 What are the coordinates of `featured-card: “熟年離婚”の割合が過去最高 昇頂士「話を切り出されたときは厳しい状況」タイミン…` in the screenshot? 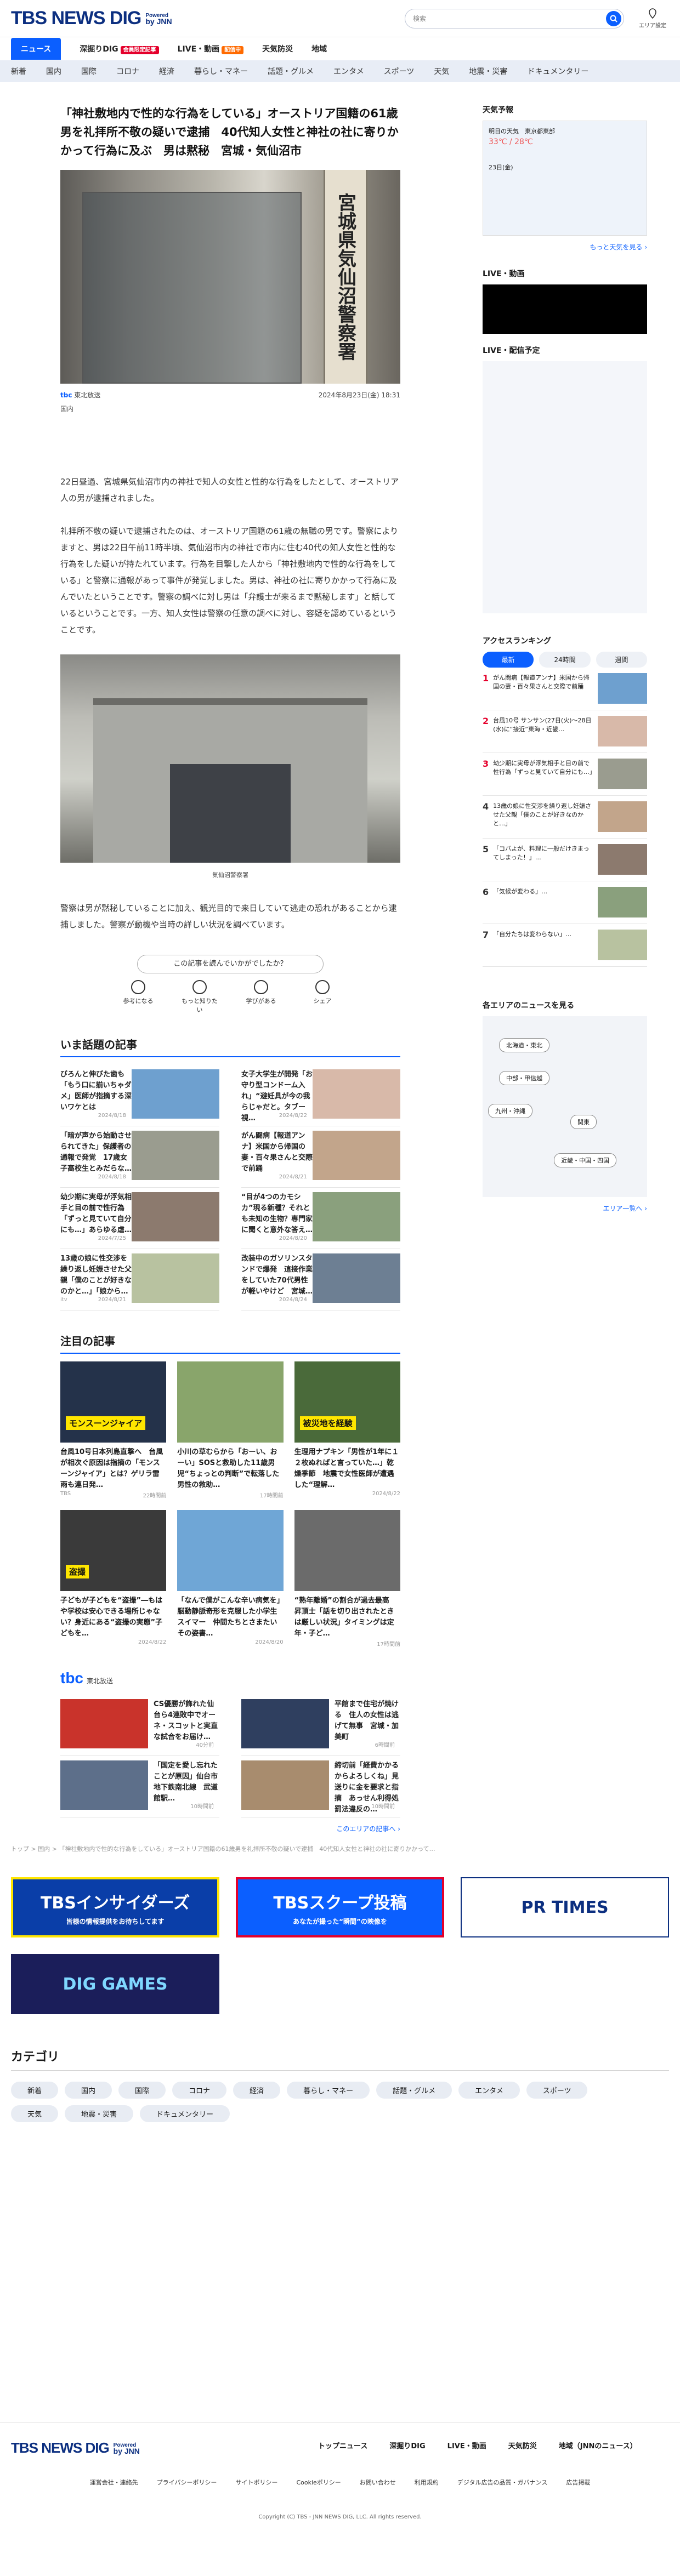 It's located at (347, 1579).